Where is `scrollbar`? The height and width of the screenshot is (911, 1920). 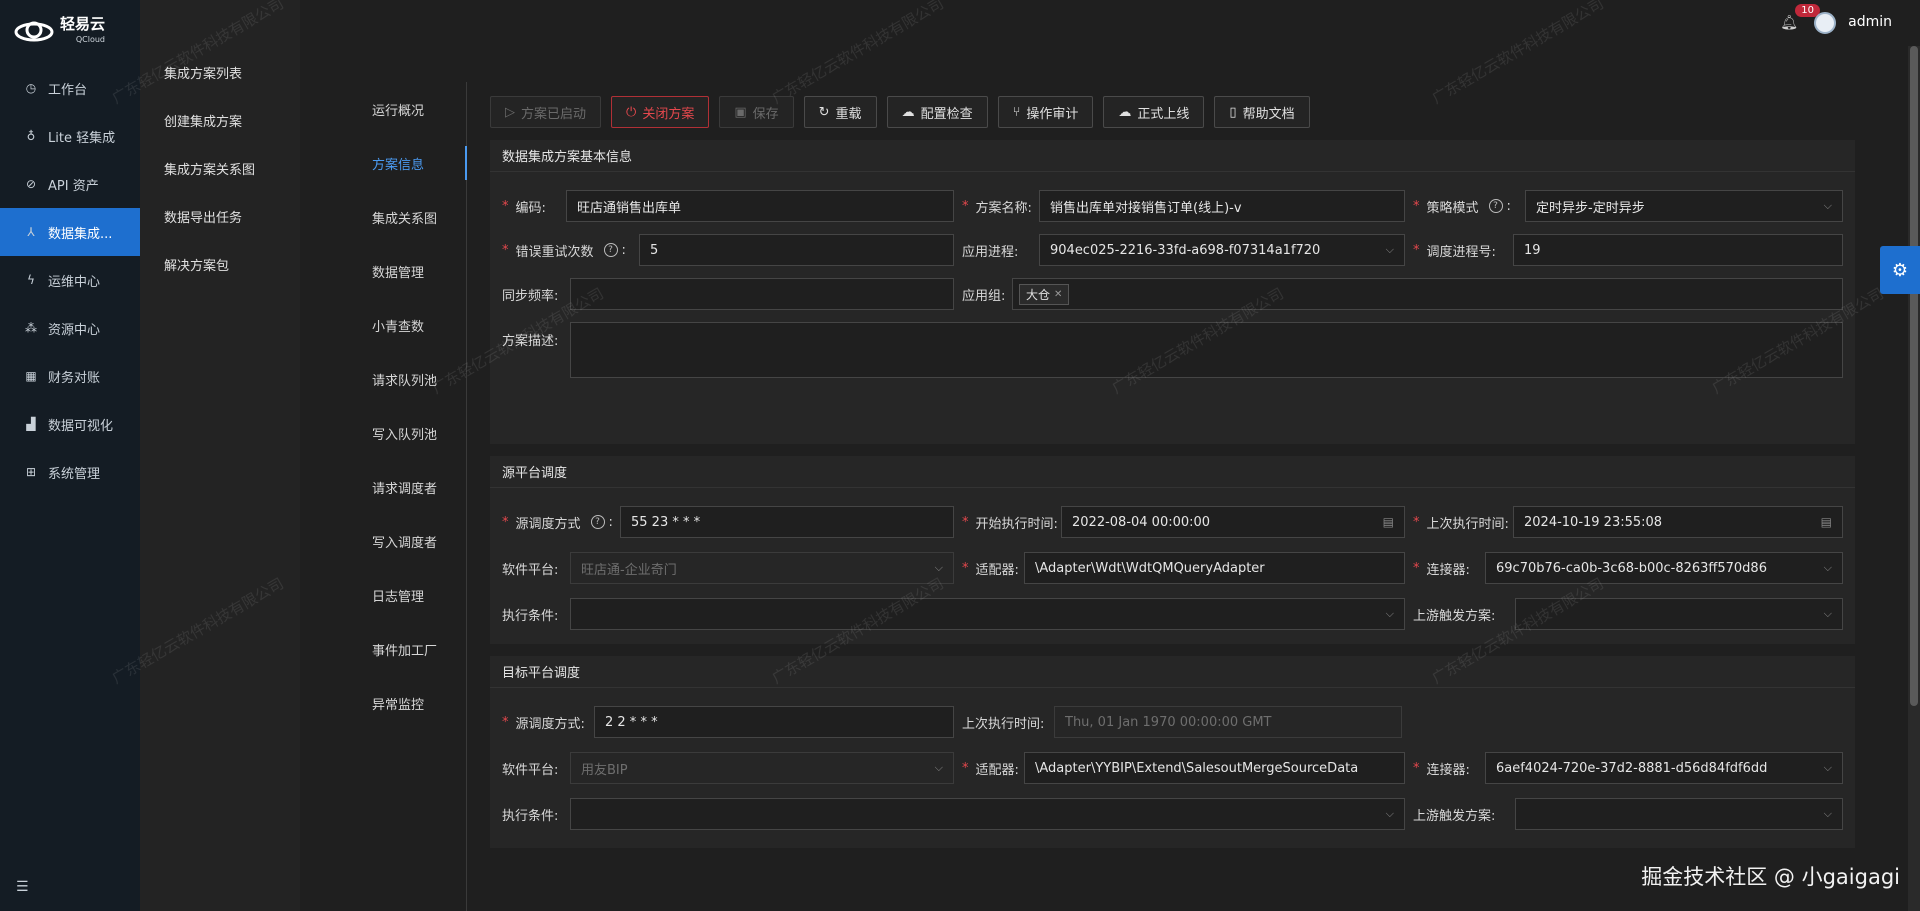 scrollbar is located at coordinates (1914, 478).